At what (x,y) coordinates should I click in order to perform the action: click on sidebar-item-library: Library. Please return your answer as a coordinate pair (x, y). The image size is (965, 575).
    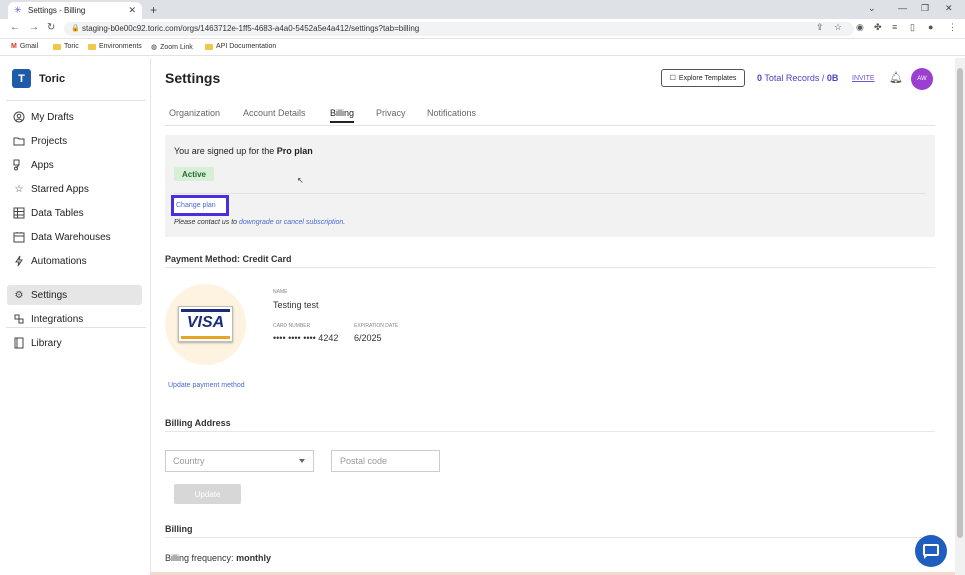
    Looking at the image, I should click on (74, 343).